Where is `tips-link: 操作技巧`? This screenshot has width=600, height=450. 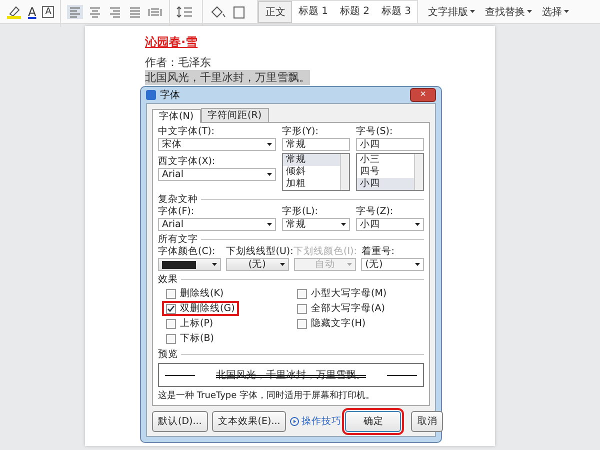 tips-link: 操作技巧 is located at coordinates (316, 421).